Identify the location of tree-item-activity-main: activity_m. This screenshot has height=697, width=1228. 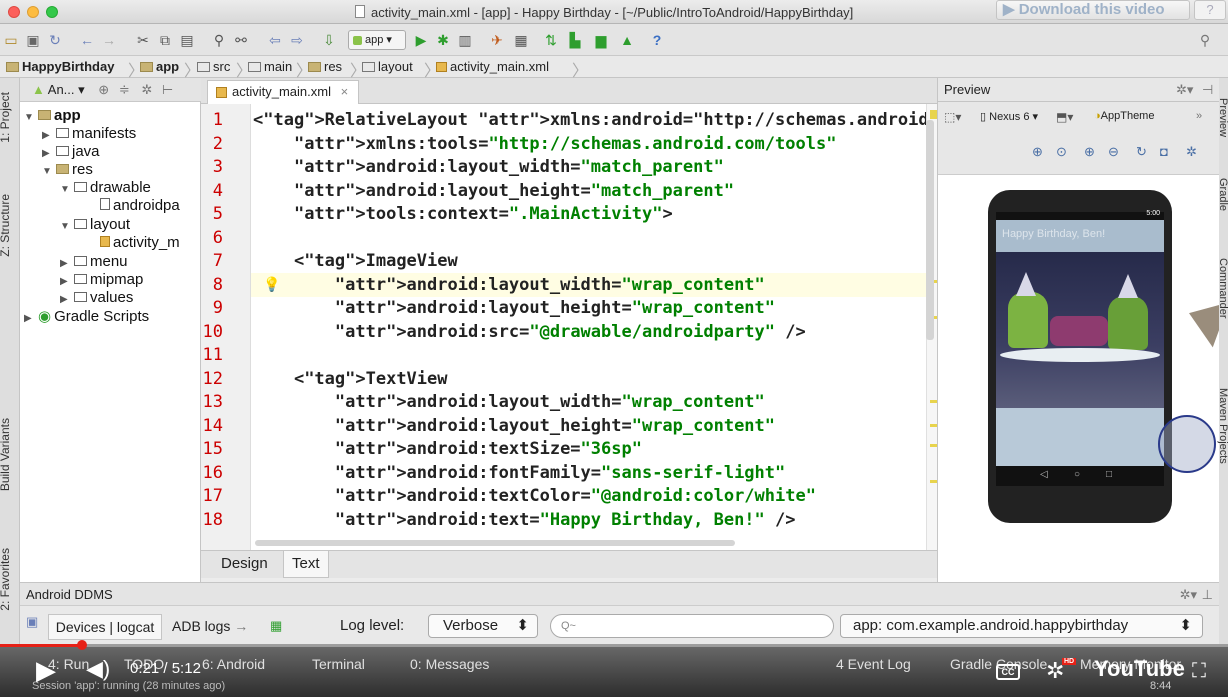
(140, 243).